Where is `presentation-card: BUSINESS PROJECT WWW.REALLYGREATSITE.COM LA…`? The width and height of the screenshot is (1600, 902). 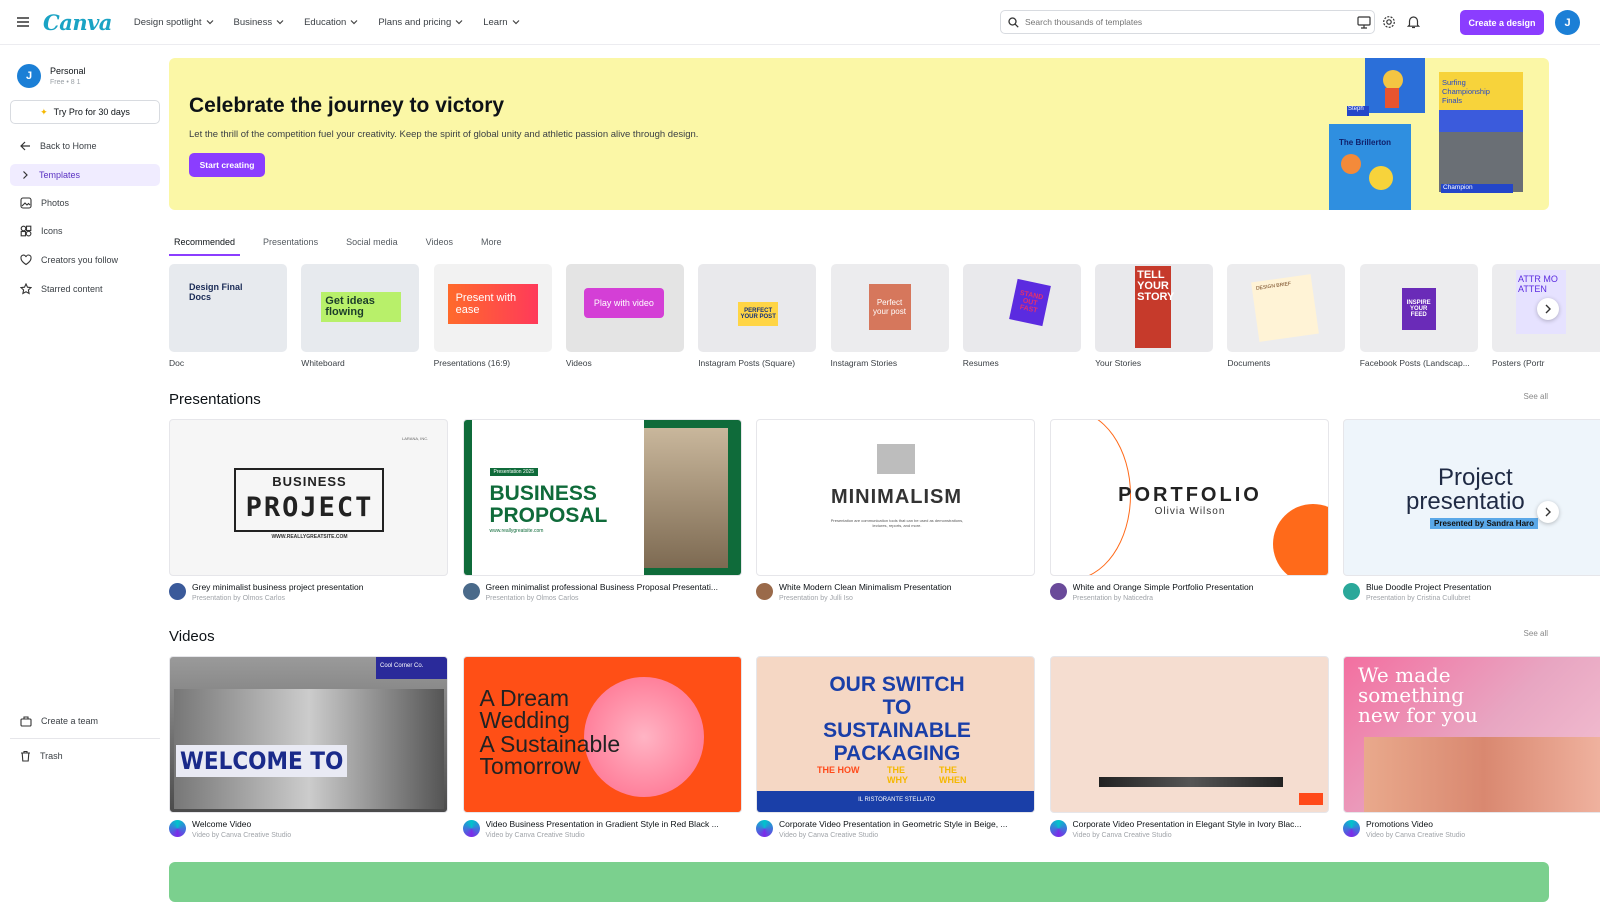
presentation-card: BUSINESS PROJECT WWW.REALLYGREATSITE.COM LA… is located at coordinates (308, 510).